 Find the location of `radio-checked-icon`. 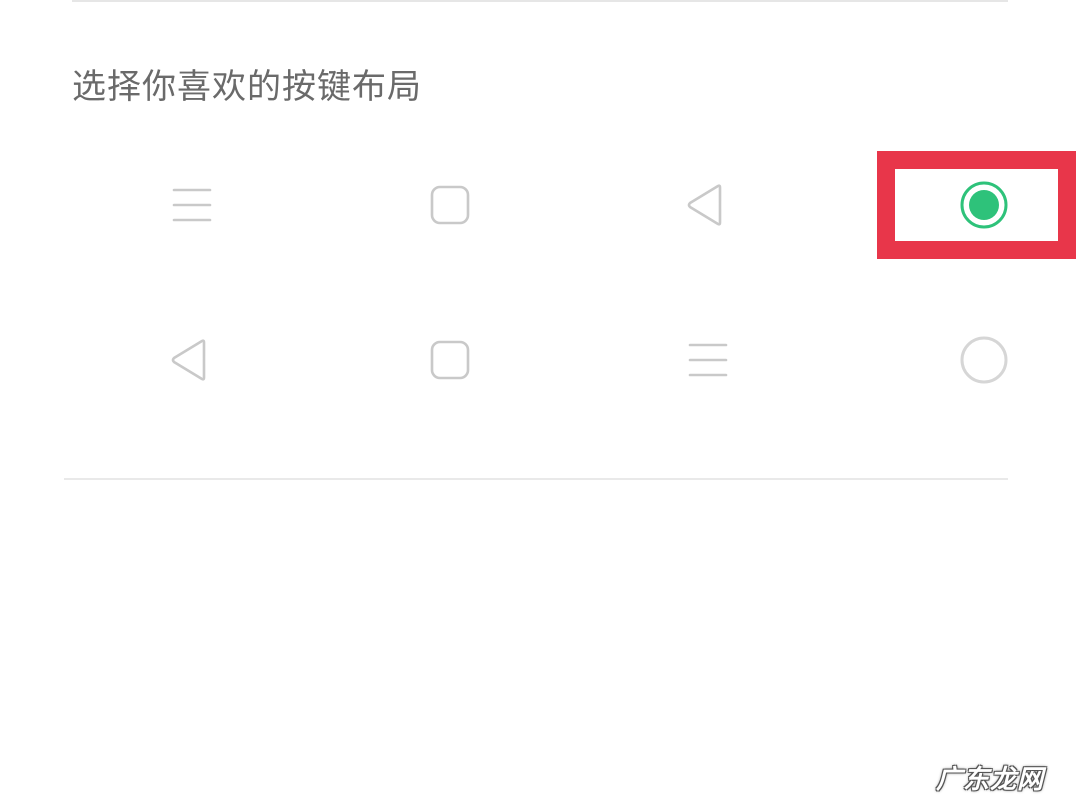

radio-checked-icon is located at coordinates (984, 205).